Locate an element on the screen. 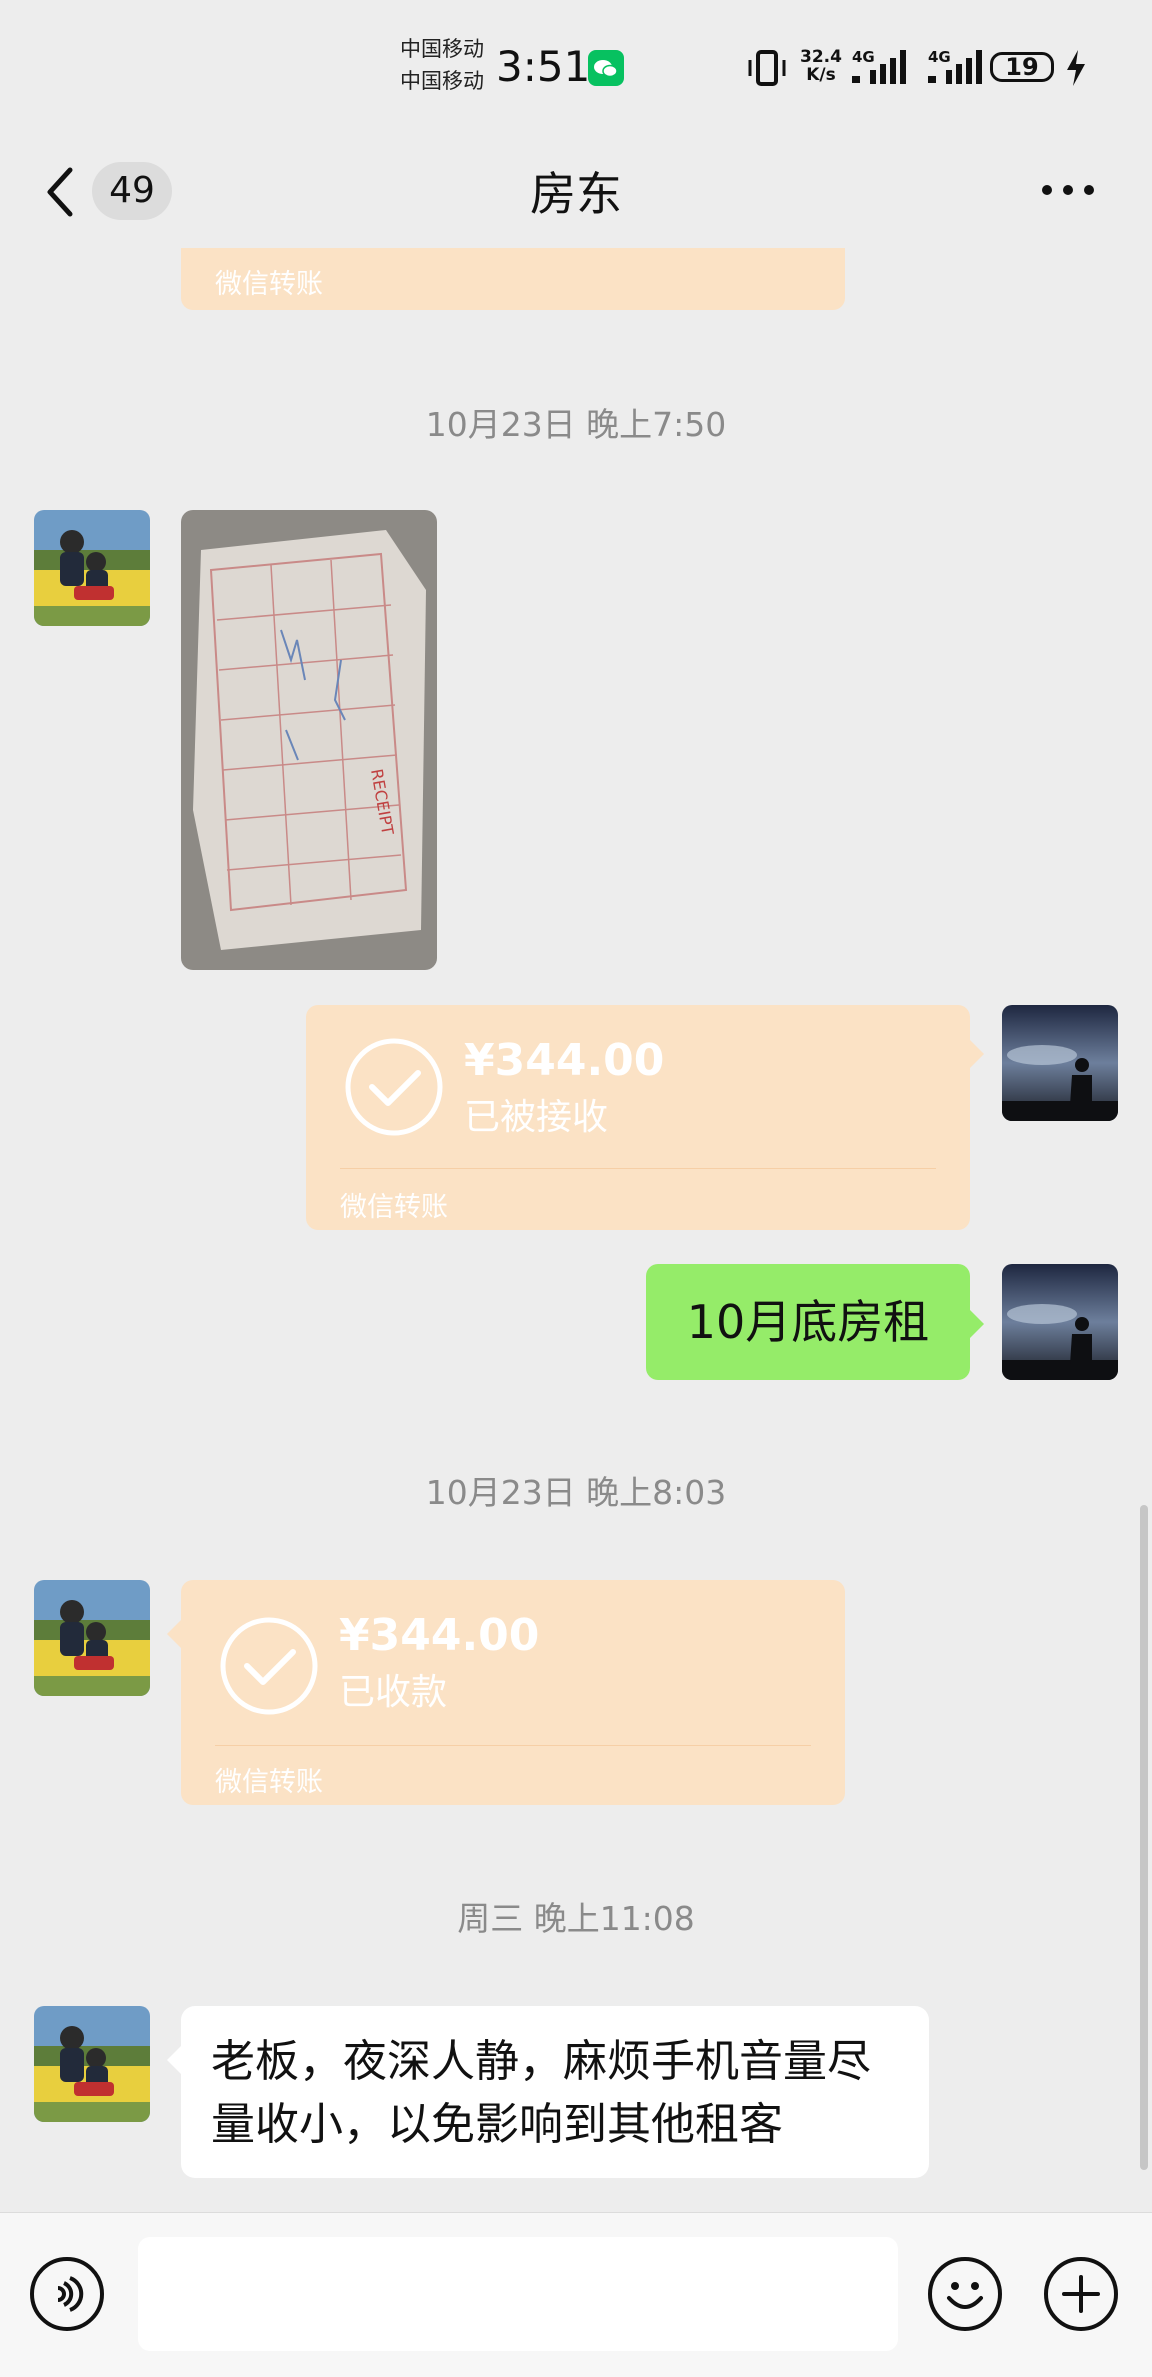 The width and height of the screenshot is (1152, 2377). chat-title: 房东 is located at coordinates (576, 194).